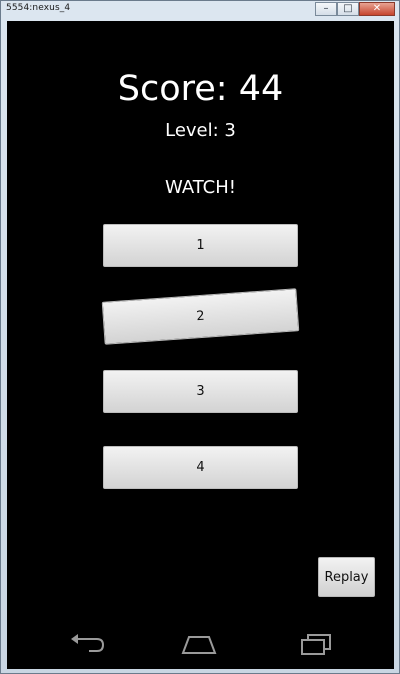  What do you see at coordinates (200, 245) in the screenshot?
I see `game-button-1: 1` at bounding box center [200, 245].